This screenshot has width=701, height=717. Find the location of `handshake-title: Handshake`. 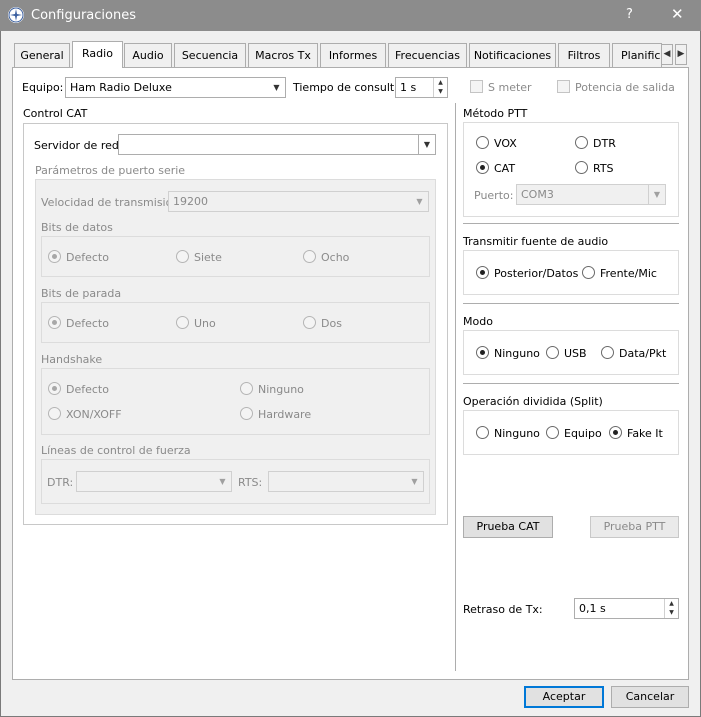

handshake-title: Handshake is located at coordinates (72, 359).